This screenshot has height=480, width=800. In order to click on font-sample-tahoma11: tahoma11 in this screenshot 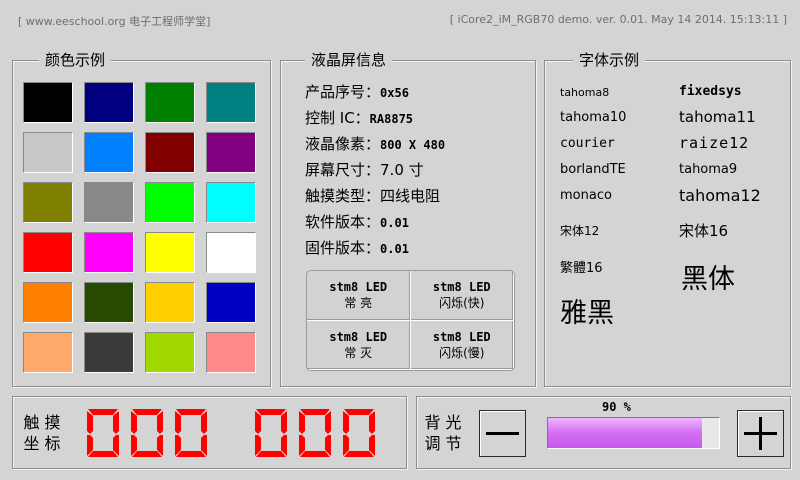, I will do `click(717, 117)`.